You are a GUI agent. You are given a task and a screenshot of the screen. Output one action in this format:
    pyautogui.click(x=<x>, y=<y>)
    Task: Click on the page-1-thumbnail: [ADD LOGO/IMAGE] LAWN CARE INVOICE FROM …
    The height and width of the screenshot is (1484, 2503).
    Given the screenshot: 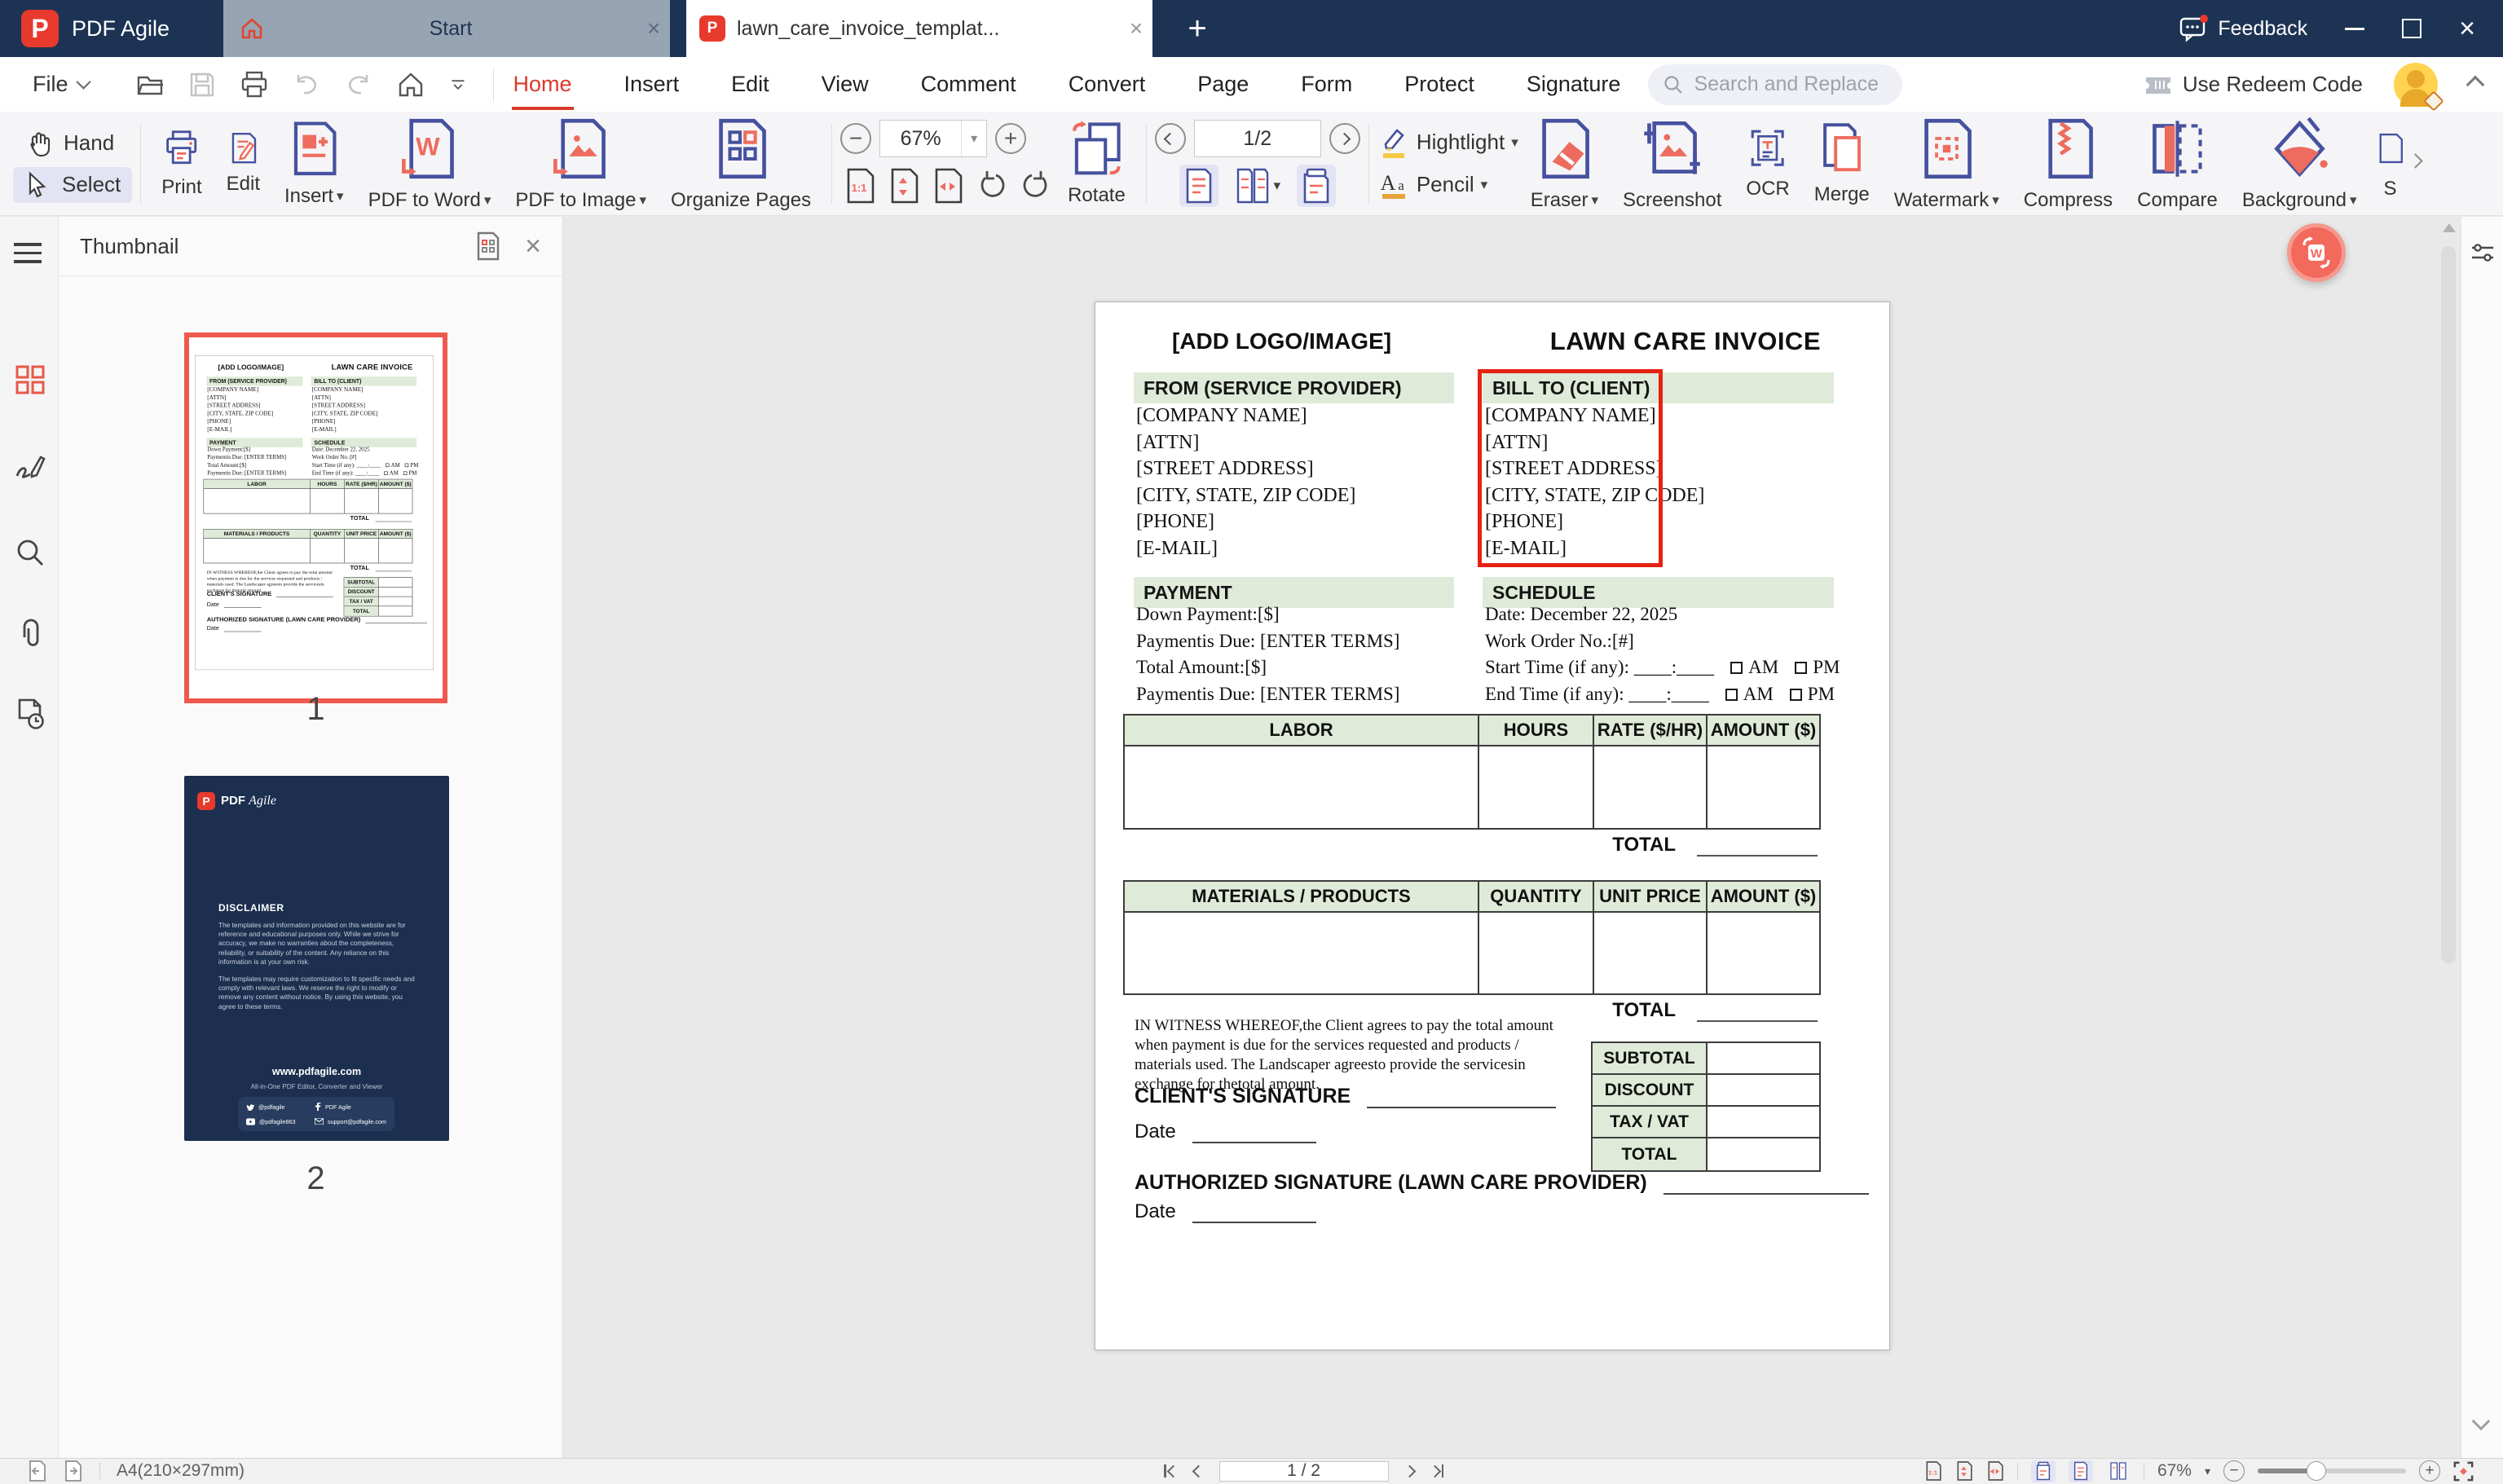 What is the action you would take?
    pyautogui.click(x=315, y=517)
    